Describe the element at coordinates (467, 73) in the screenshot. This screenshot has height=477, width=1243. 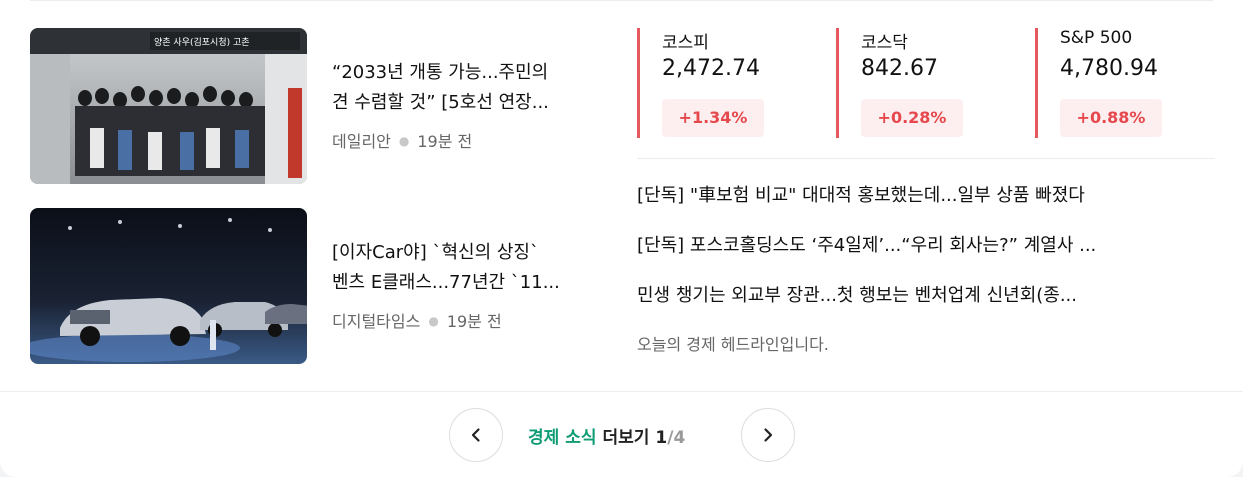
I see `news-title-line1: “2033년 개통 가능...주민의` at that location.